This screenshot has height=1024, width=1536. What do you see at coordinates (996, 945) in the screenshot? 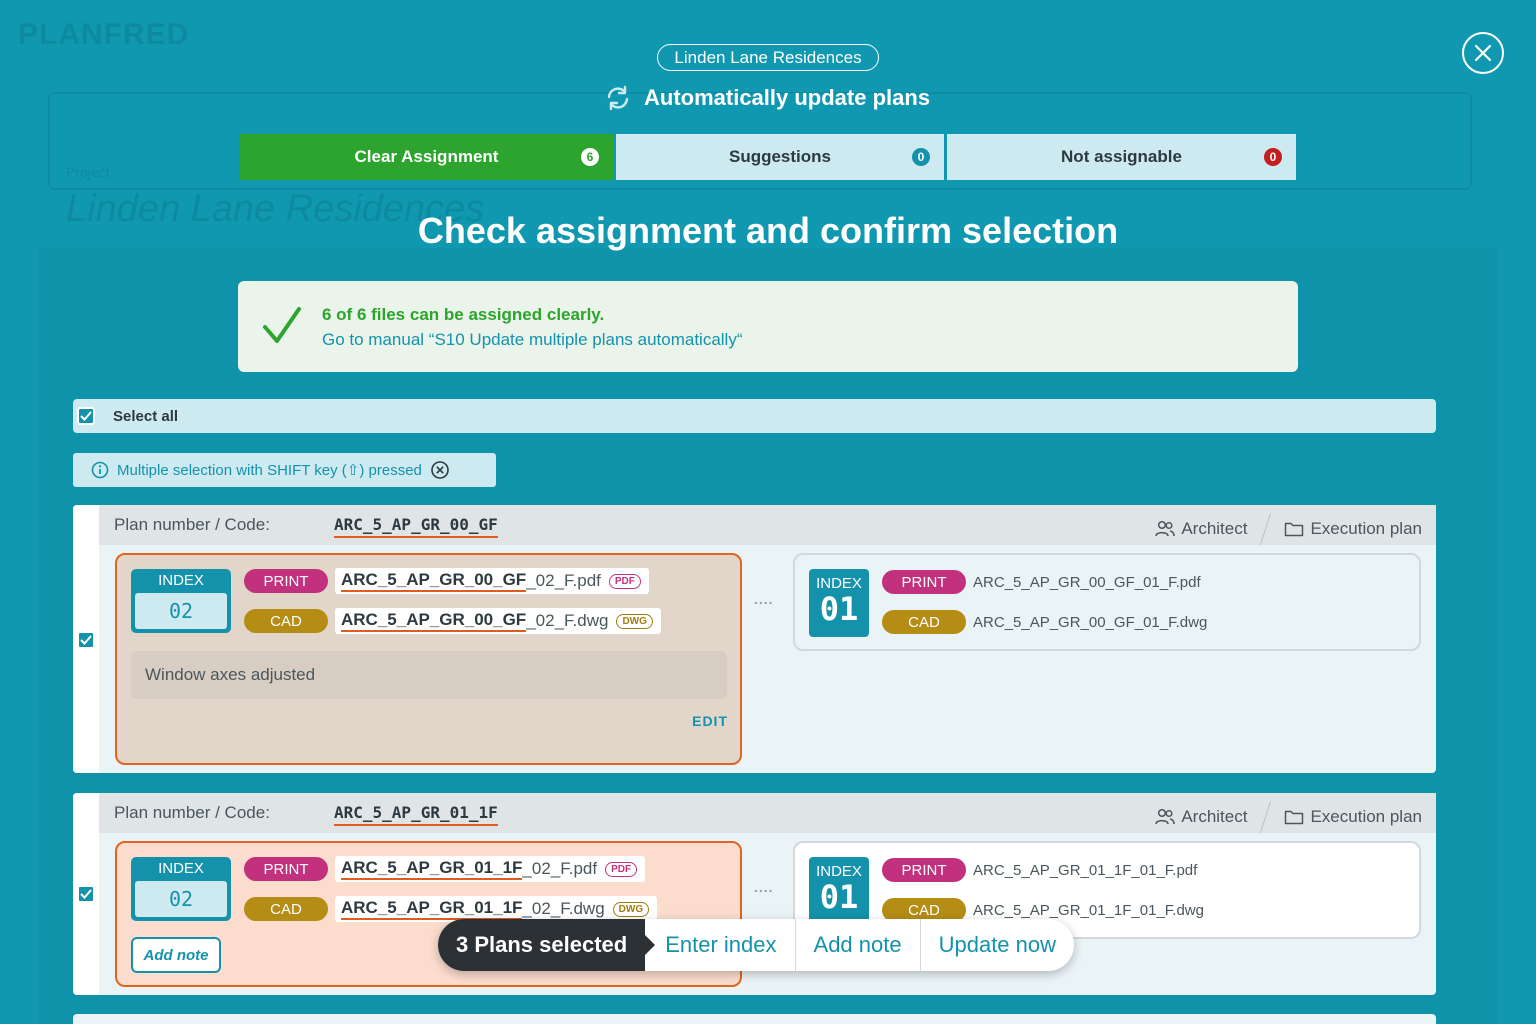
I see `update-now-button: Update now` at bounding box center [996, 945].